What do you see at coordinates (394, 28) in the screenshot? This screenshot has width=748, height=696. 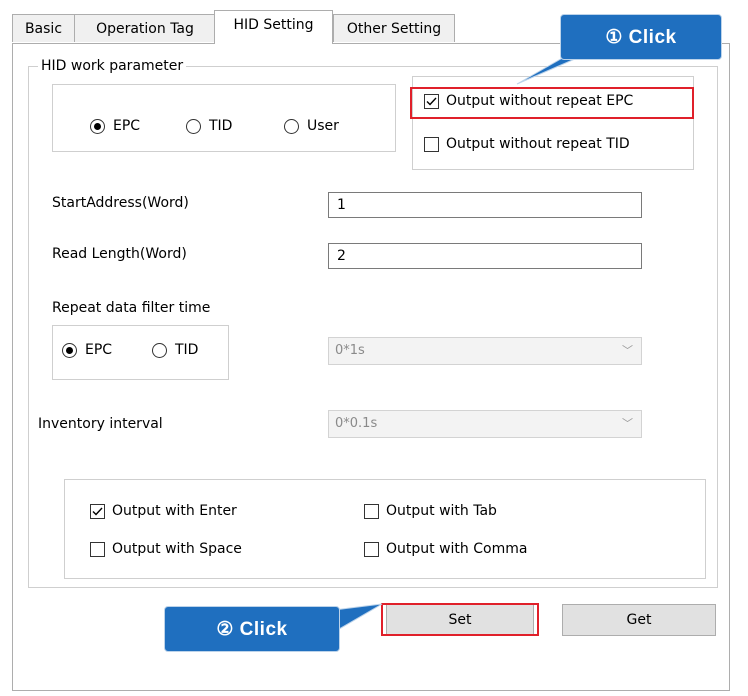 I see `tab-other-setting: Other Setting` at bounding box center [394, 28].